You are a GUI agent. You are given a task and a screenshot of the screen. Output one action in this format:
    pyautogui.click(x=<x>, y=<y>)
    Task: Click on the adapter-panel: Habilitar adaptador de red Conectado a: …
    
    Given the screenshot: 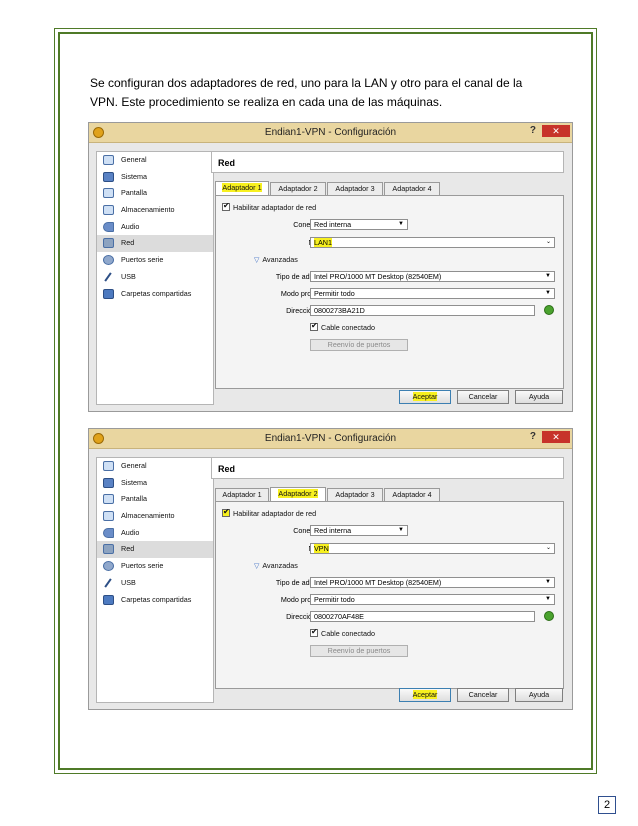 What is the action you would take?
    pyautogui.click(x=389, y=595)
    